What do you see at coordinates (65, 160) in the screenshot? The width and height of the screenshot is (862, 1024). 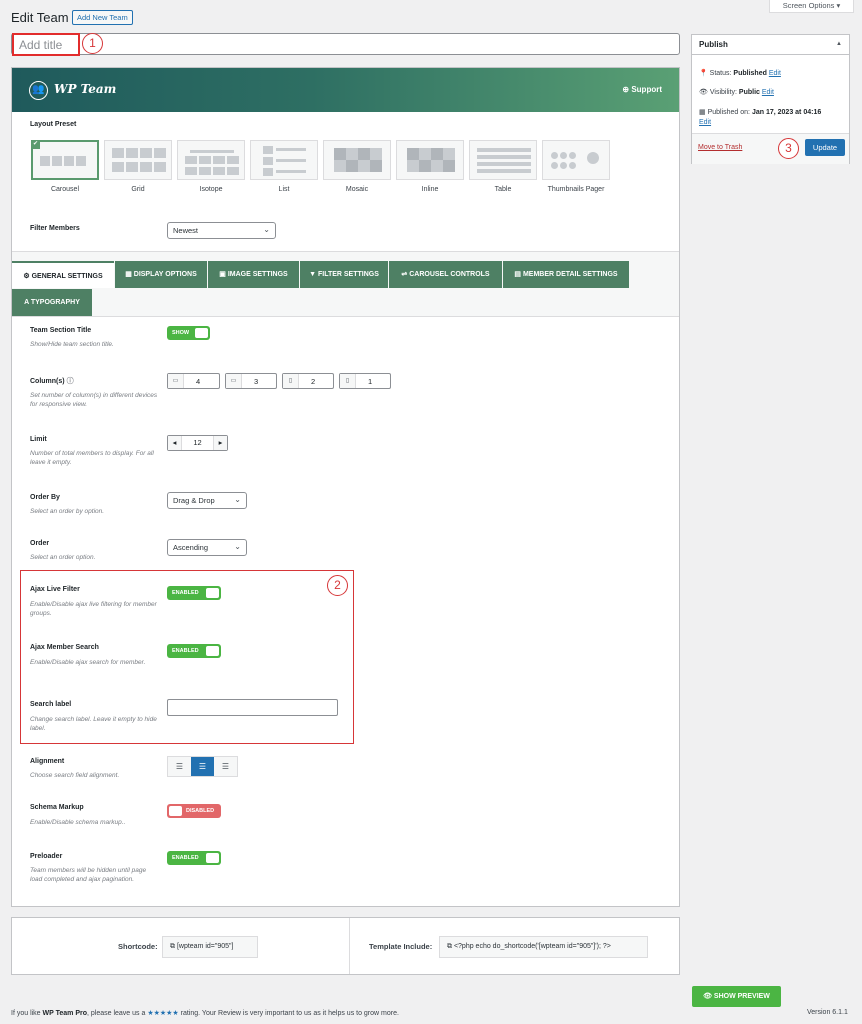 I see `preset-carousel: ✔` at bounding box center [65, 160].